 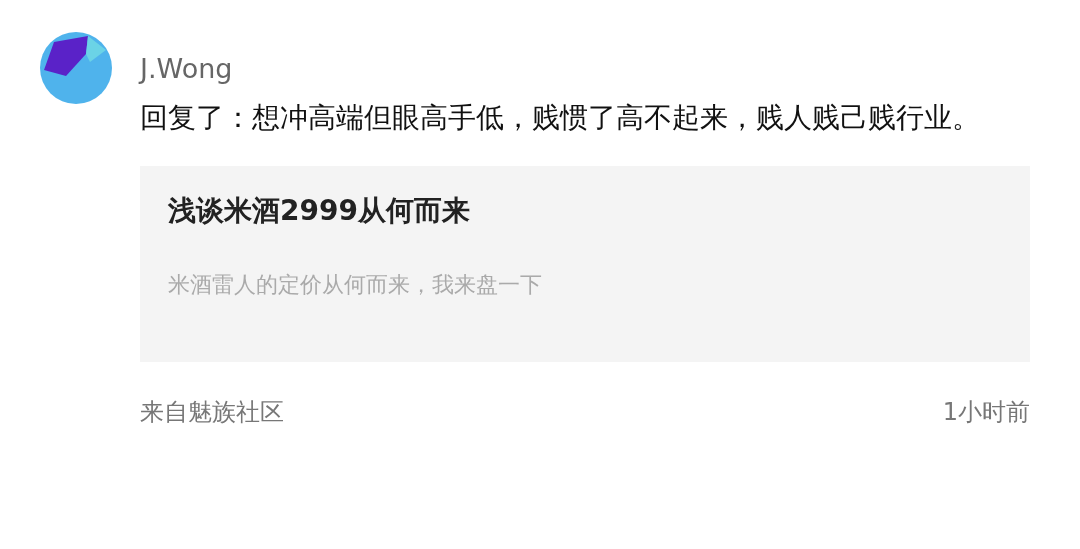 I want to click on post-title: 浅谈米酒2999从何而来, so click(x=319, y=211).